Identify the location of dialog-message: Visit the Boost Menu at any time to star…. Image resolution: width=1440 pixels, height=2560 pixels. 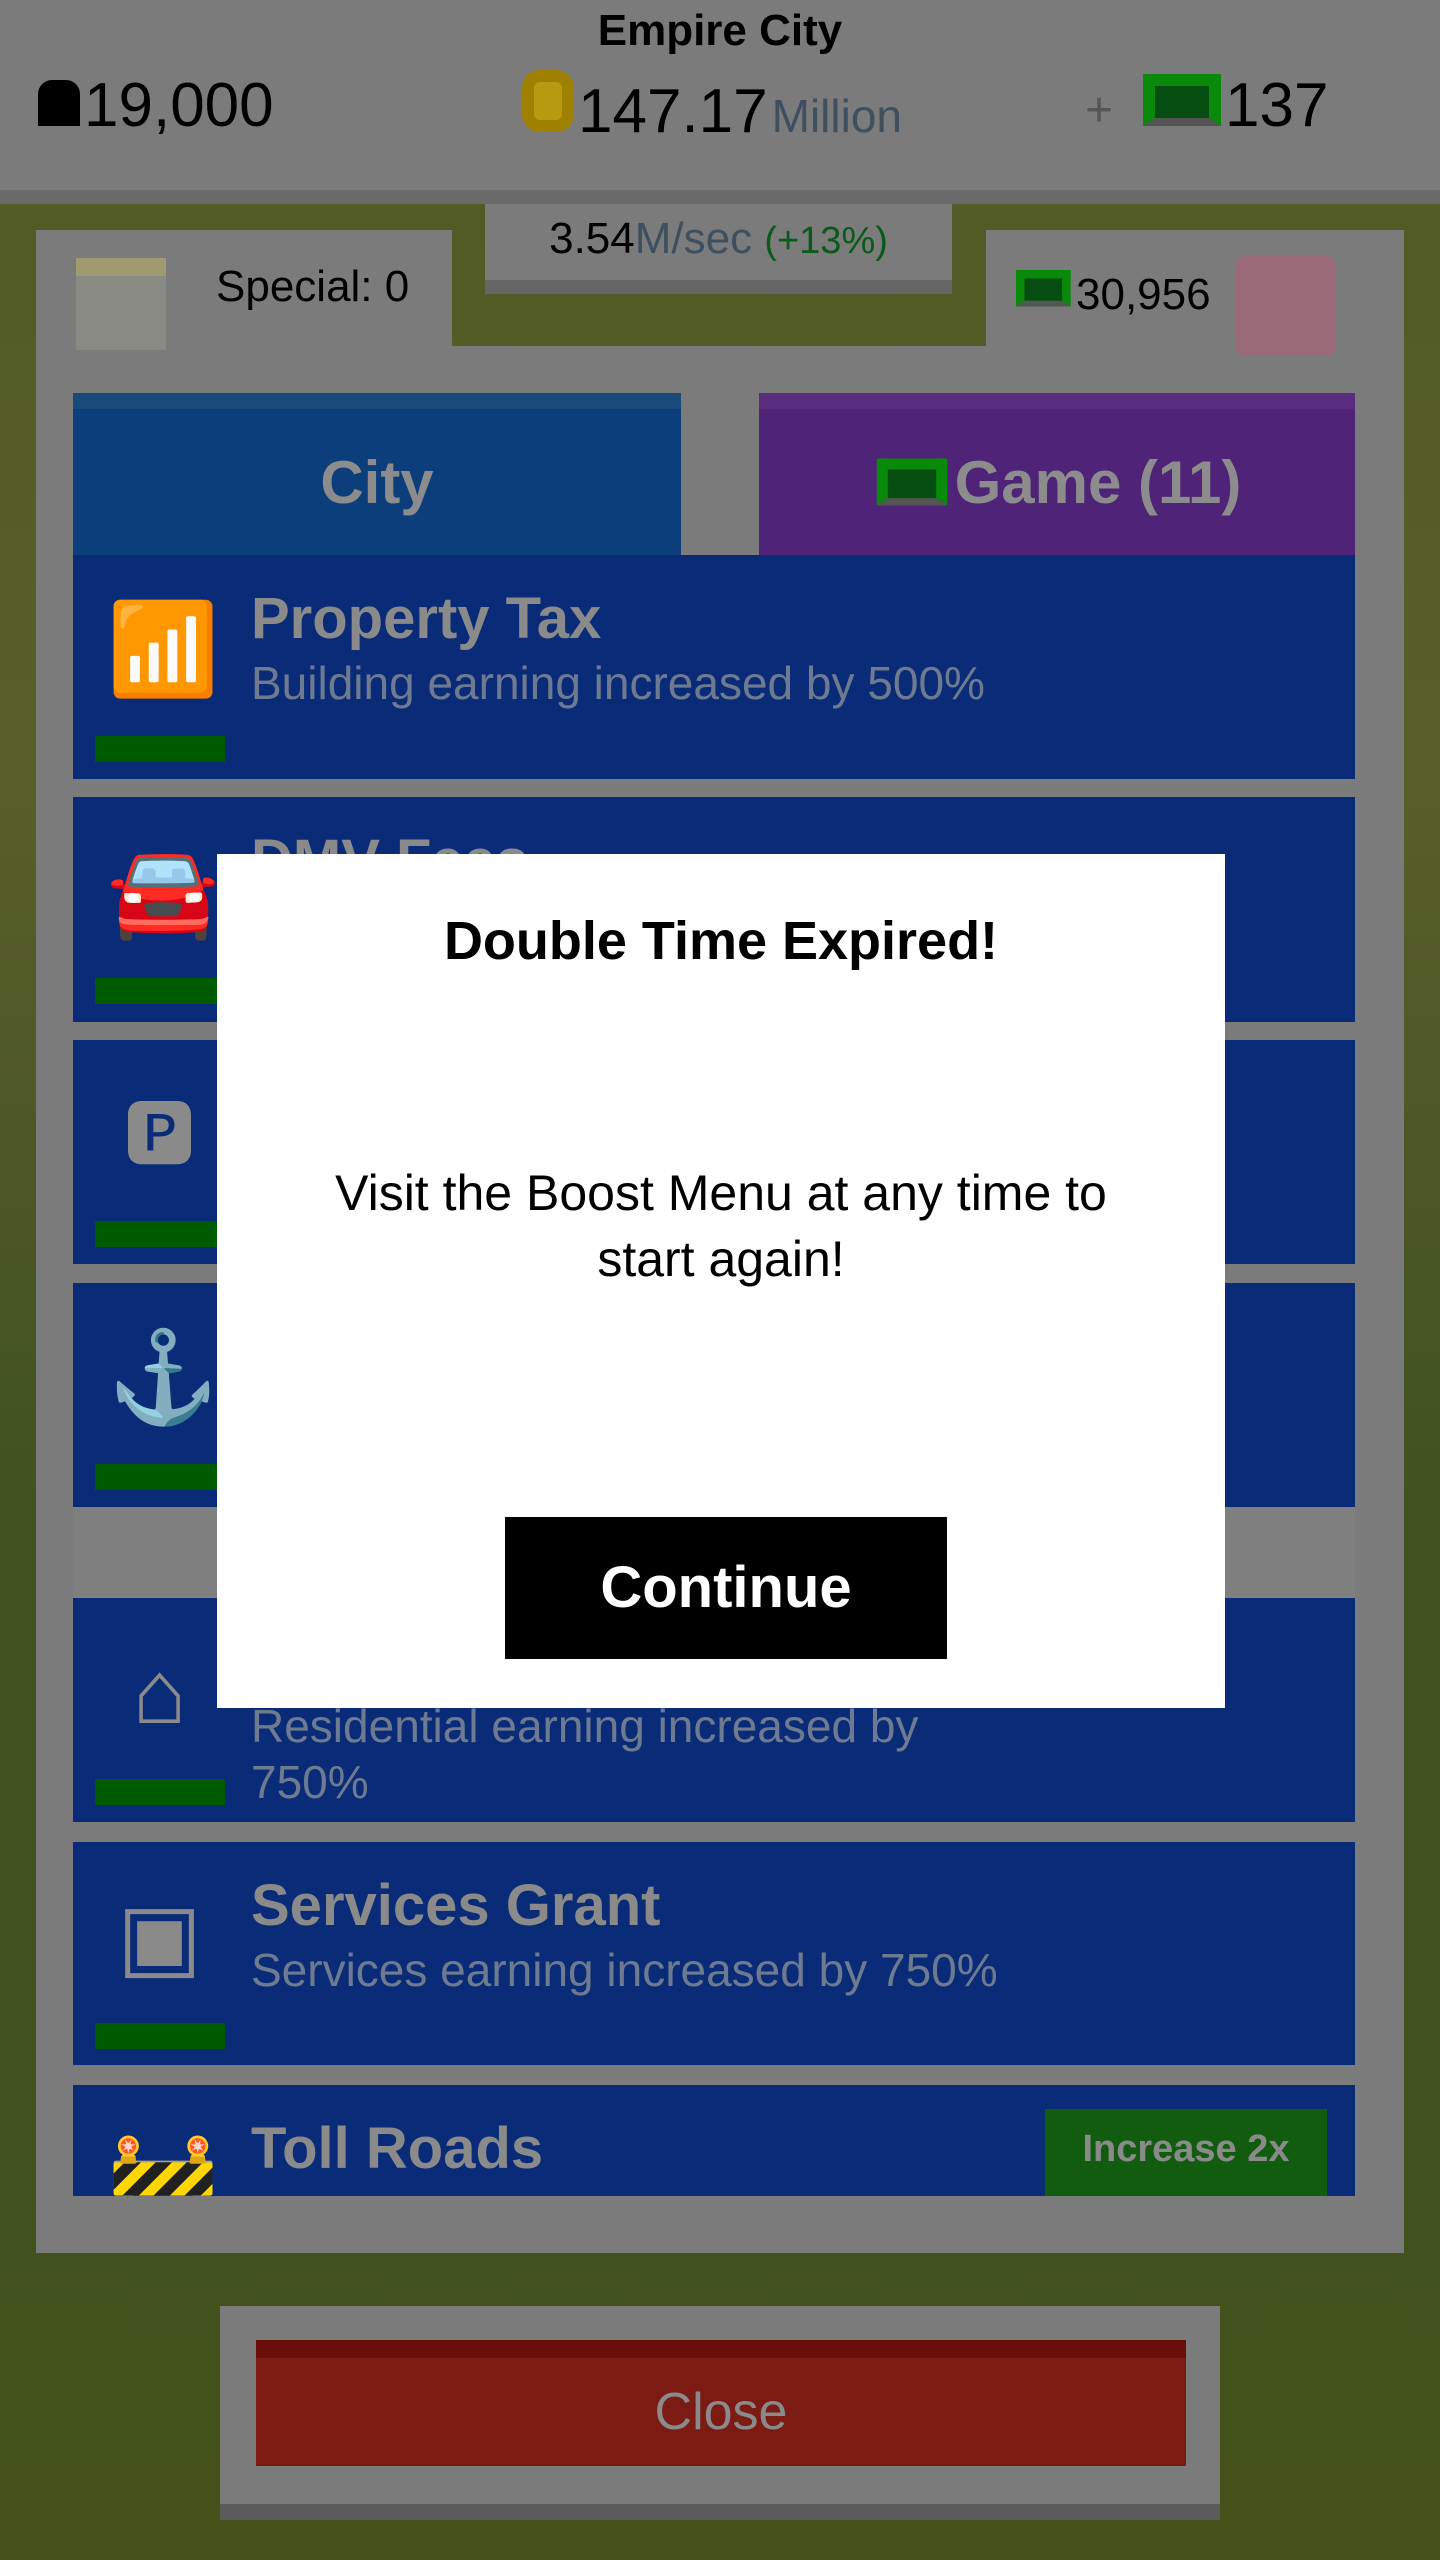
(721, 1226).